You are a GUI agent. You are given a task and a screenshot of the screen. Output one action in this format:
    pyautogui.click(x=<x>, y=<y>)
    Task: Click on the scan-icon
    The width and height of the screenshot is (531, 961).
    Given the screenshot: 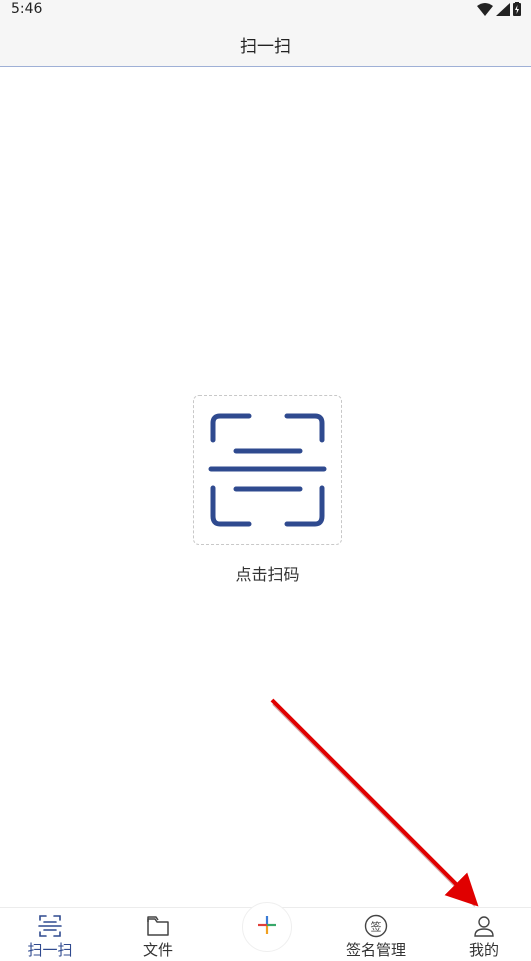 What is the action you would take?
    pyautogui.click(x=50, y=926)
    